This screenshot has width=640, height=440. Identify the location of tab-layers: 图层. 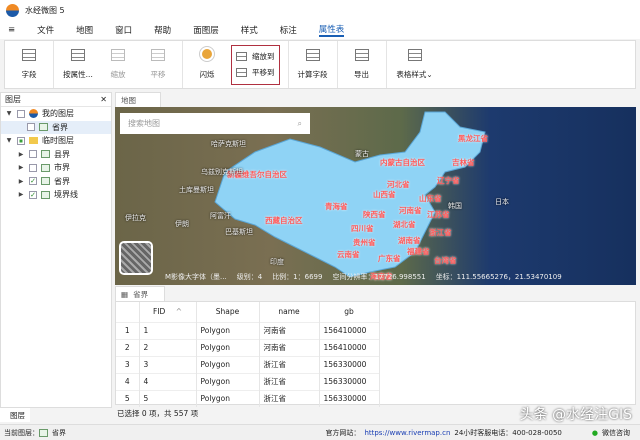
(15, 415).